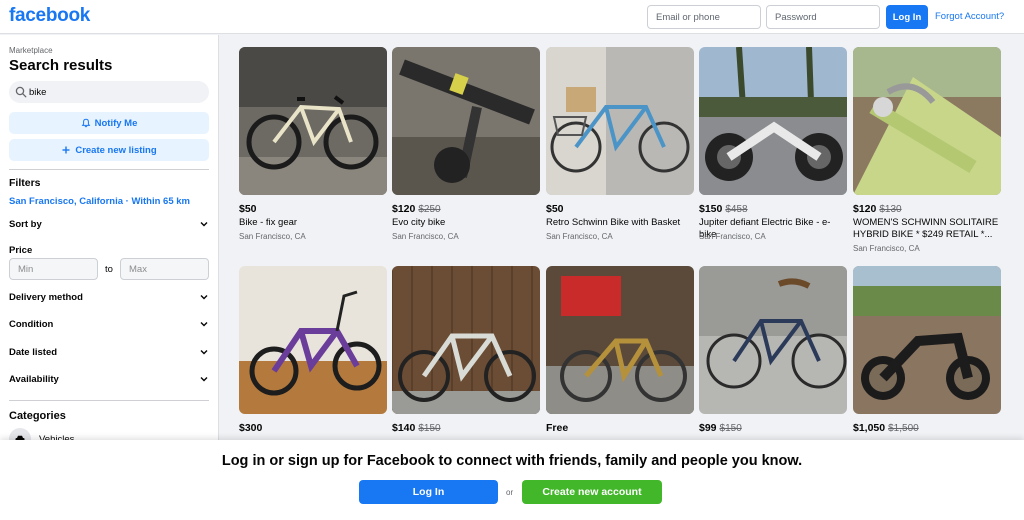 Image resolution: width=1024 pixels, height=520 pixels. I want to click on page-title: Search results, so click(61, 65).